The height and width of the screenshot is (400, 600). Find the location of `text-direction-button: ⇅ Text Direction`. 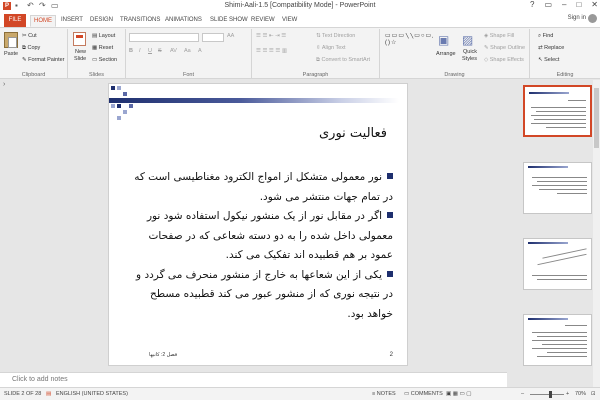

text-direction-button: ⇅ Text Direction is located at coordinates (335, 36).